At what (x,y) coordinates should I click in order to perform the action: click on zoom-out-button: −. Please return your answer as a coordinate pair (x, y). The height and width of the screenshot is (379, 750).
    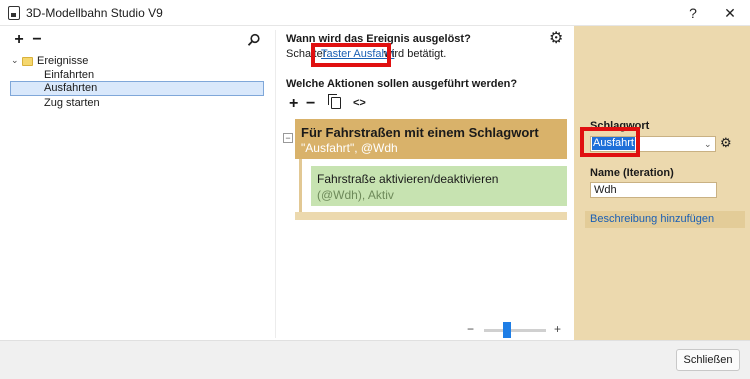
    Looking at the image, I should click on (470, 329).